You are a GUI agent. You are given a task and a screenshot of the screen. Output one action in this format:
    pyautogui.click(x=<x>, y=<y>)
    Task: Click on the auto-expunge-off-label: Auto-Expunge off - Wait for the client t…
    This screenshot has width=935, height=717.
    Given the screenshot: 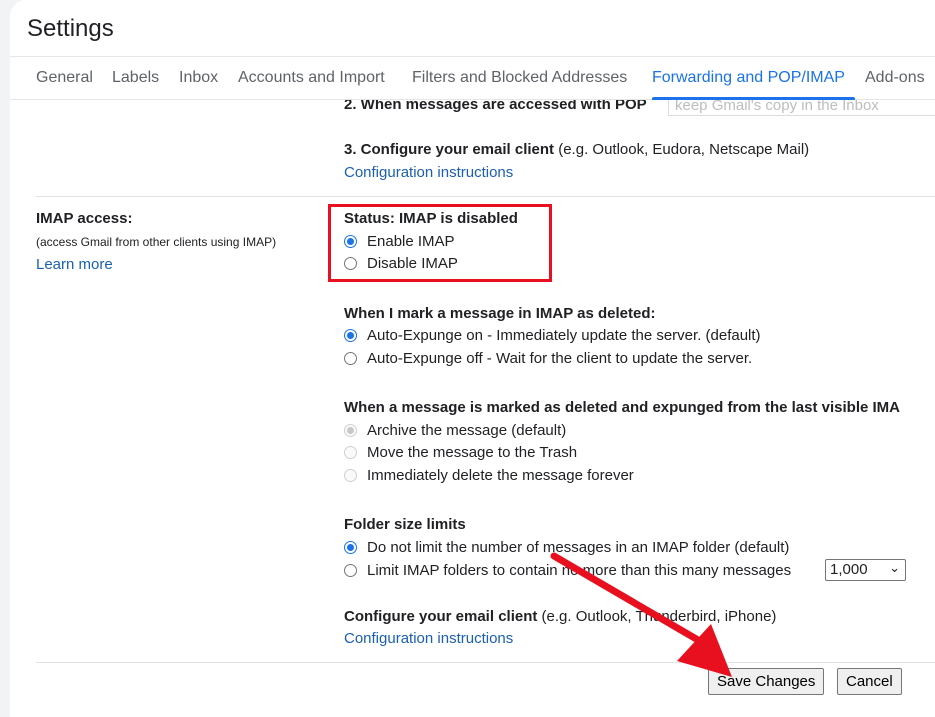 What is the action you would take?
    pyautogui.click(x=560, y=358)
    